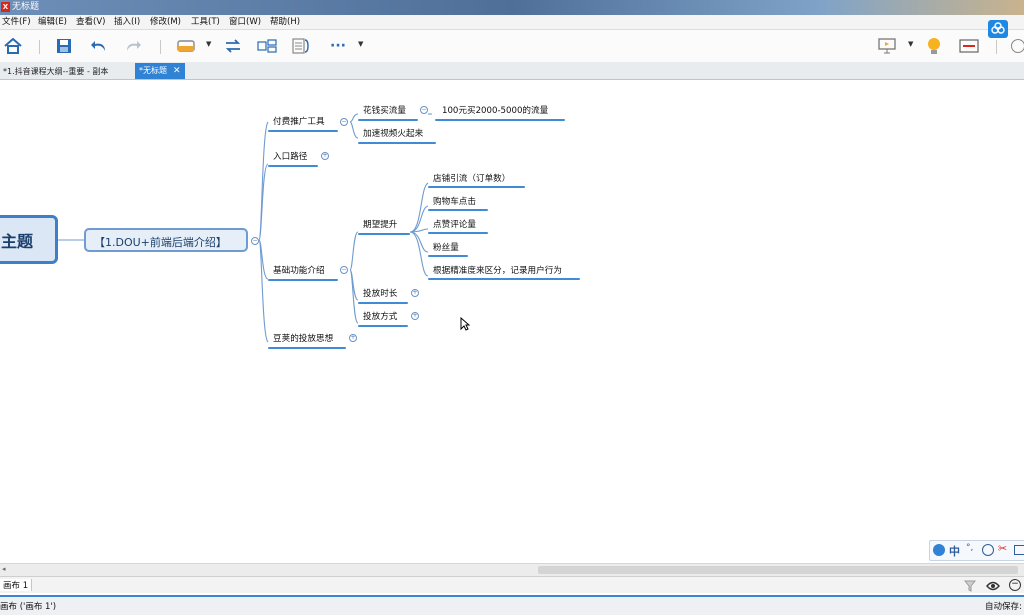 This screenshot has width=1024, height=615. What do you see at coordinates (887, 46) in the screenshot?
I see `presentation-icon` at bounding box center [887, 46].